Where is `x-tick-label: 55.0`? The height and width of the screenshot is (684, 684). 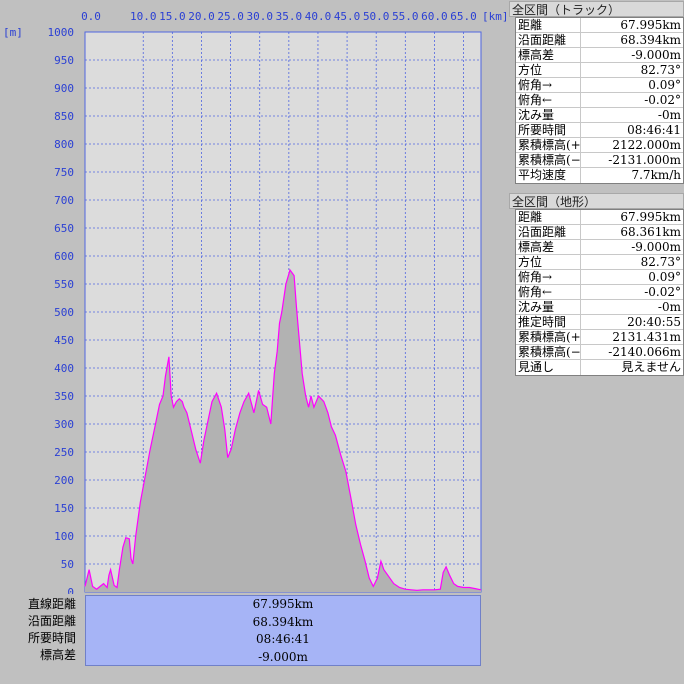
x-tick-label: 55.0 is located at coordinates (405, 16).